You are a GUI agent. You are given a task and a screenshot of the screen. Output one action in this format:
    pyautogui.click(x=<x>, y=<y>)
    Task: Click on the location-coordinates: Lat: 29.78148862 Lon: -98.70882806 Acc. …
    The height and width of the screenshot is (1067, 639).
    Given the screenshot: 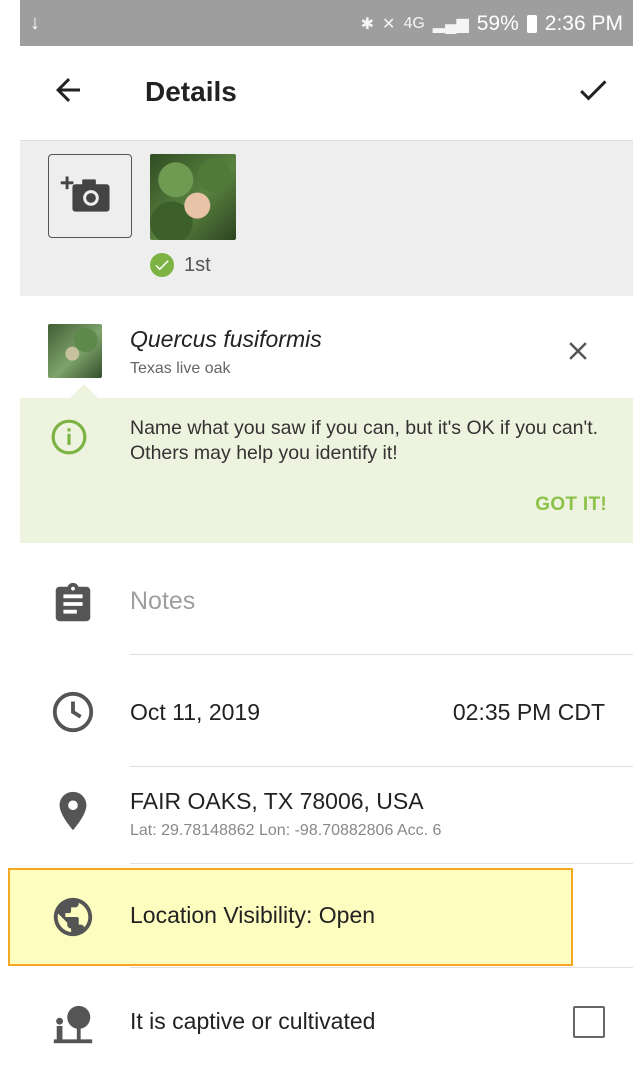 What is the action you would take?
    pyautogui.click(x=286, y=830)
    